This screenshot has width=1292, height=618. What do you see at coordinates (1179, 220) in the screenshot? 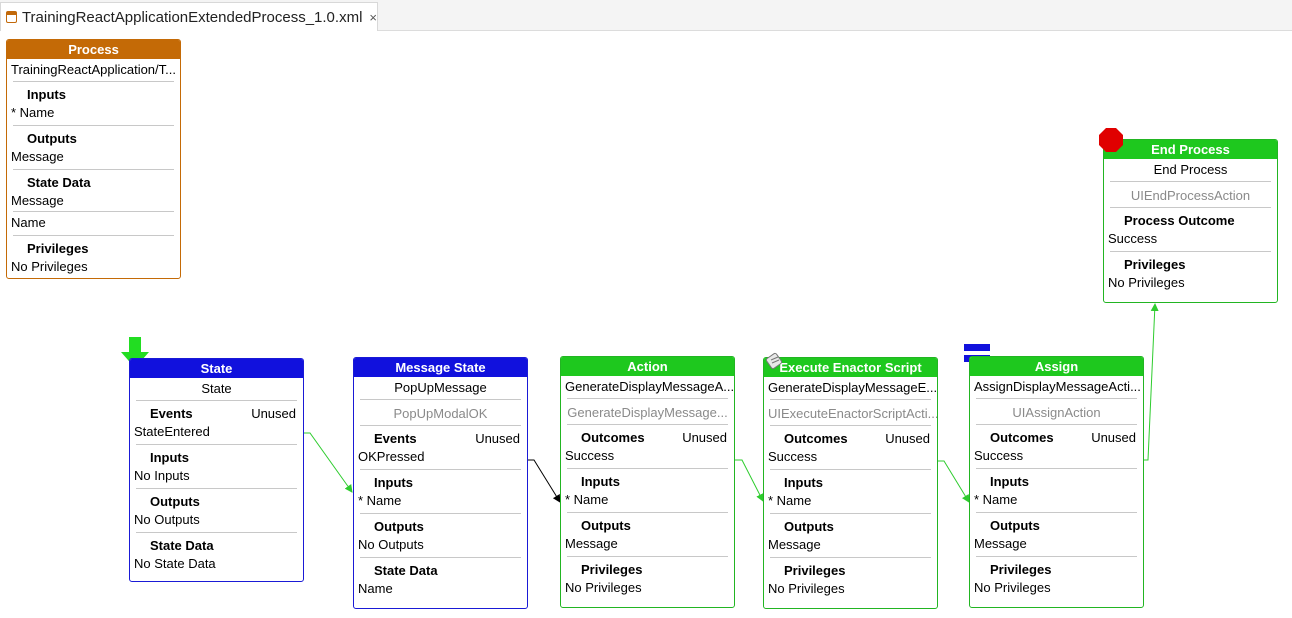
I see `process-outcome-heading: Process Outcome` at bounding box center [1179, 220].